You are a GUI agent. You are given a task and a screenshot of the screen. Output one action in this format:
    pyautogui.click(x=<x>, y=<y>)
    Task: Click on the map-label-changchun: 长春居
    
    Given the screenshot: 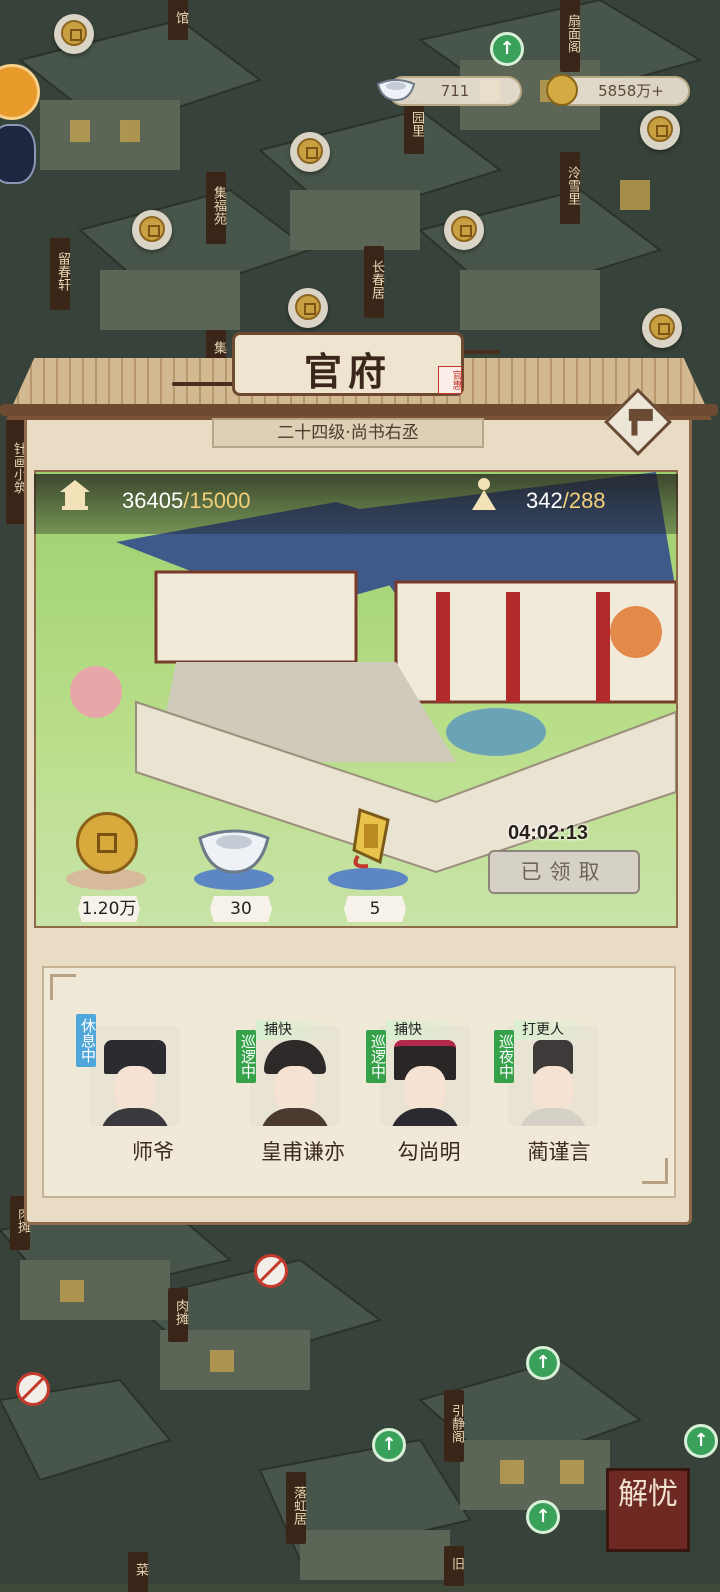 What is the action you would take?
    pyautogui.click(x=374, y=282)
    